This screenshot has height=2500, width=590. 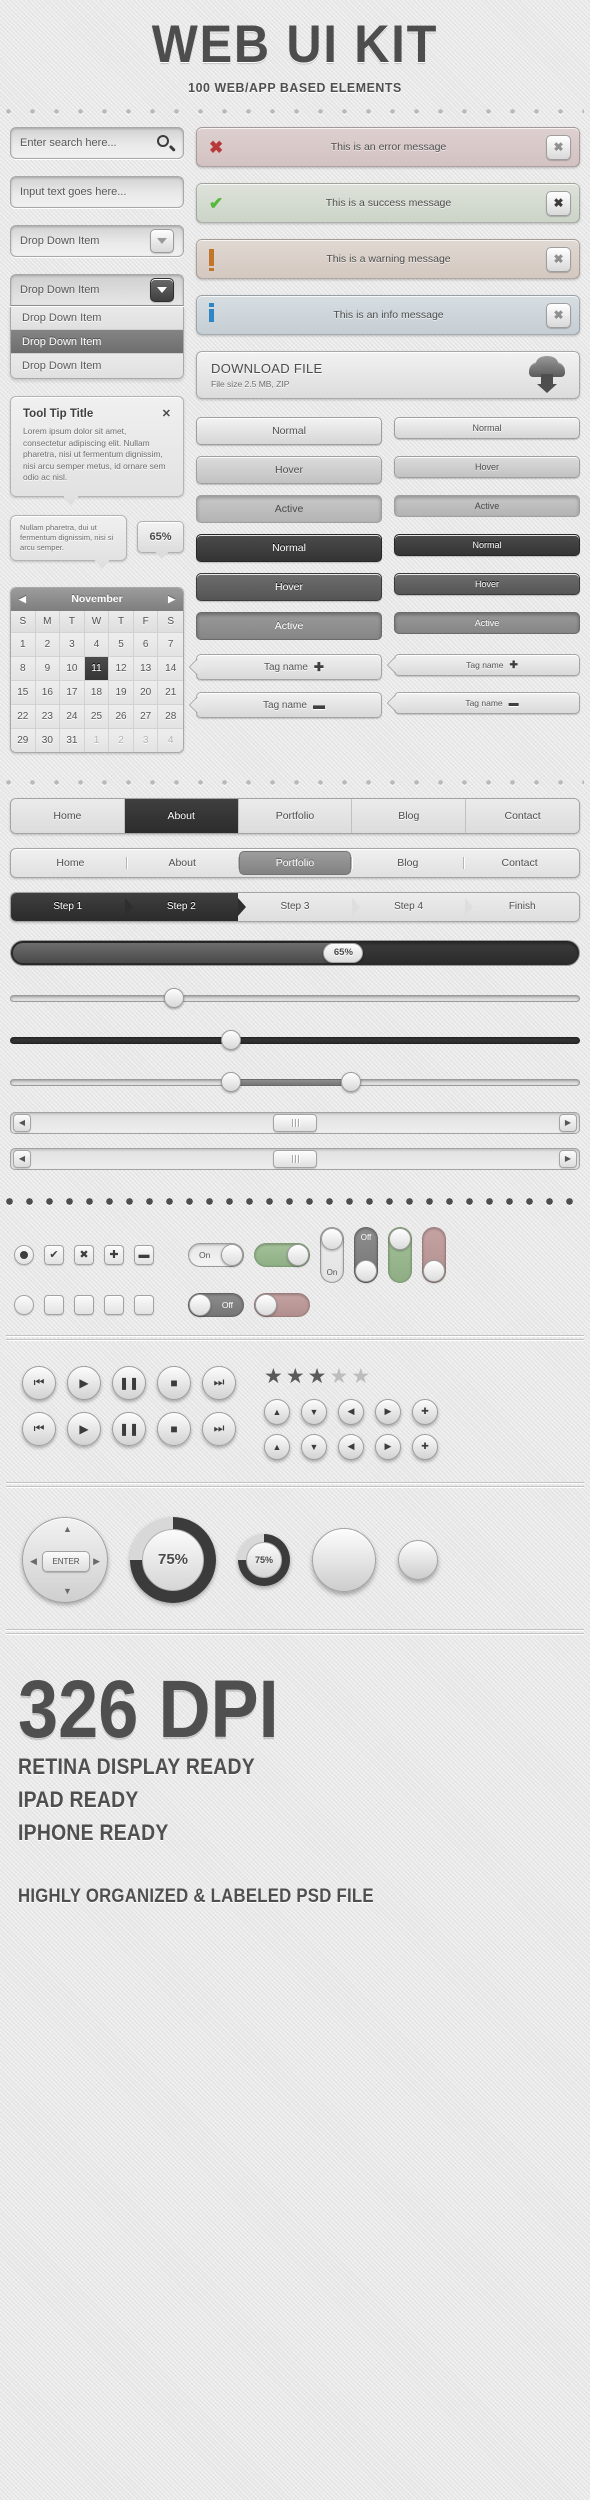 I want to click on slider-dark, so click(x=295, y=1040).